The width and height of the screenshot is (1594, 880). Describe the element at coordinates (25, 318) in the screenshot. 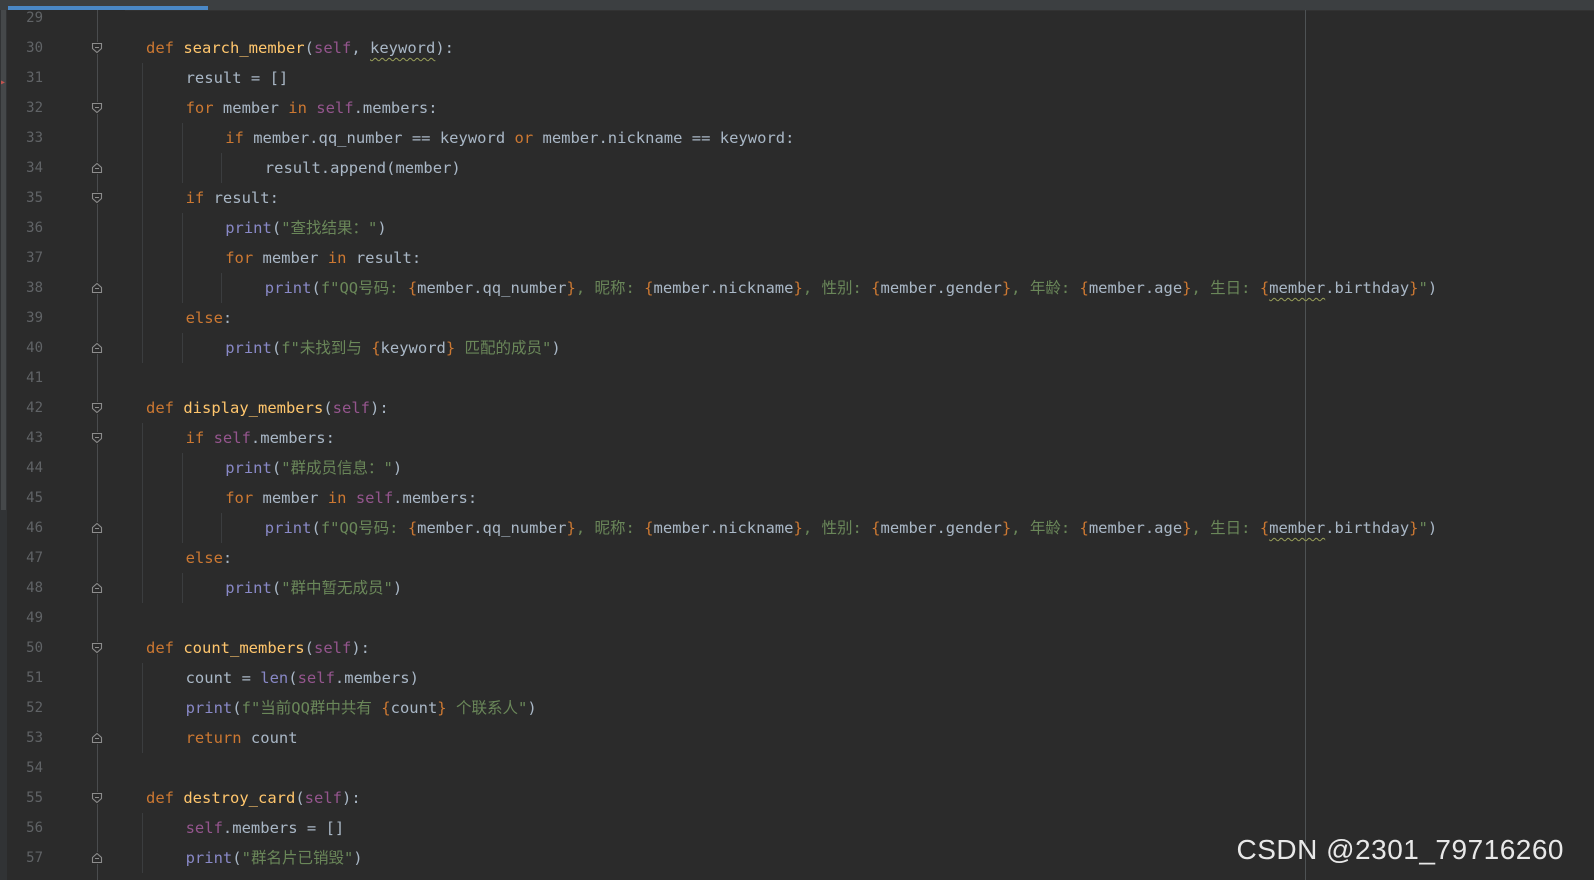

I see `line-number: 39` at that location.